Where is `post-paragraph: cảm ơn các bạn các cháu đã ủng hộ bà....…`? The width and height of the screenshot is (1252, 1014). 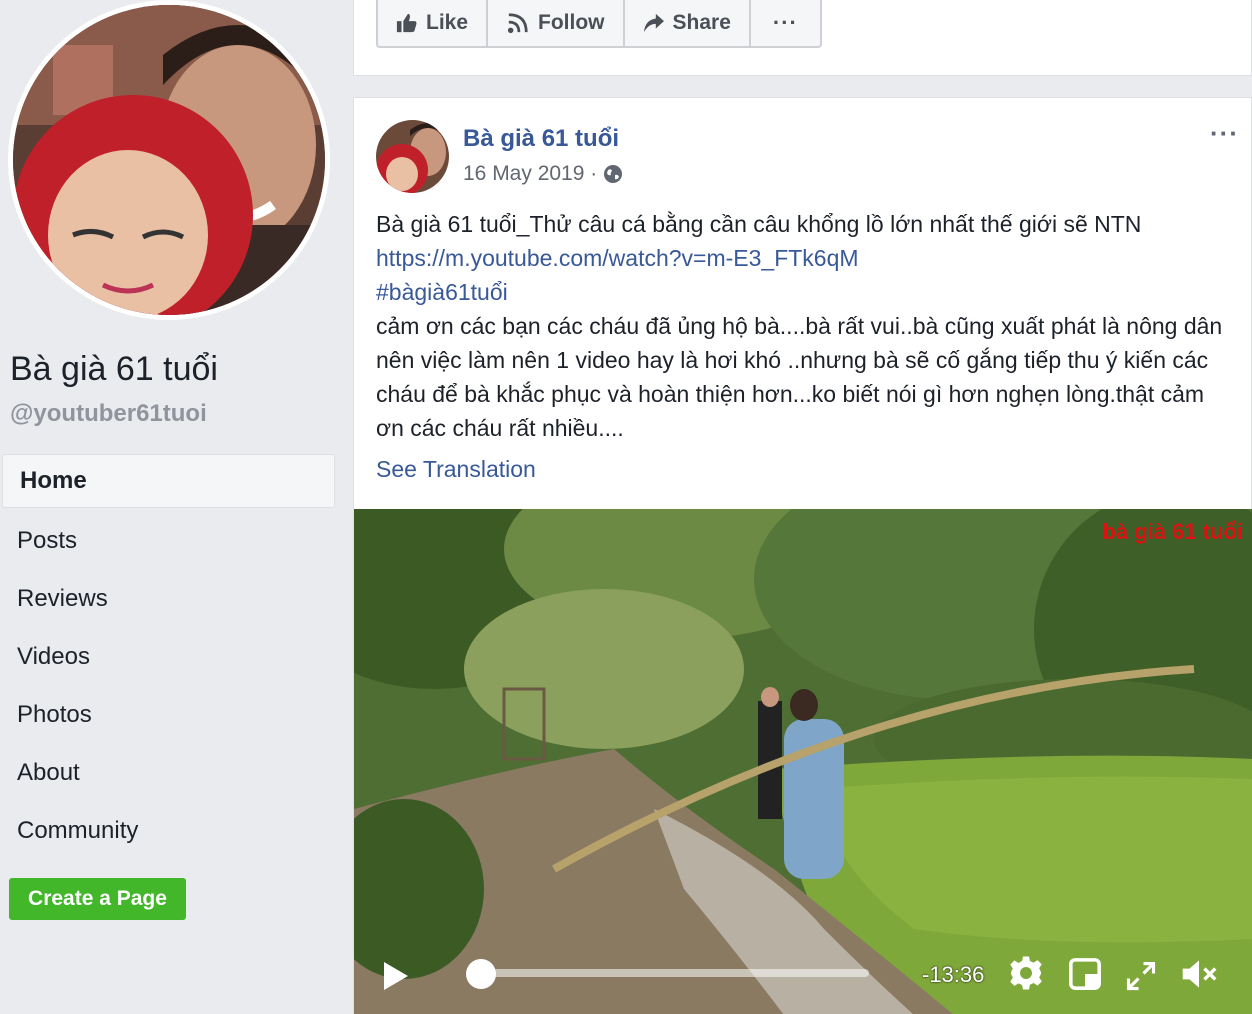 post-paragraph: cảm ơn các bạn các cháu đã ủng hộ bà....… is located at coordinates (799, 377).